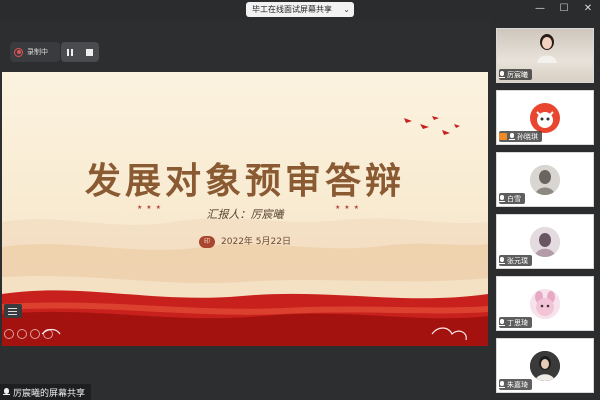 This screenshot has height=400, width=600. What do you see at coordinates (527, 136) in the screenshot?
I see `participant-name: 孙晓琪` at bounding box center [527, 136].